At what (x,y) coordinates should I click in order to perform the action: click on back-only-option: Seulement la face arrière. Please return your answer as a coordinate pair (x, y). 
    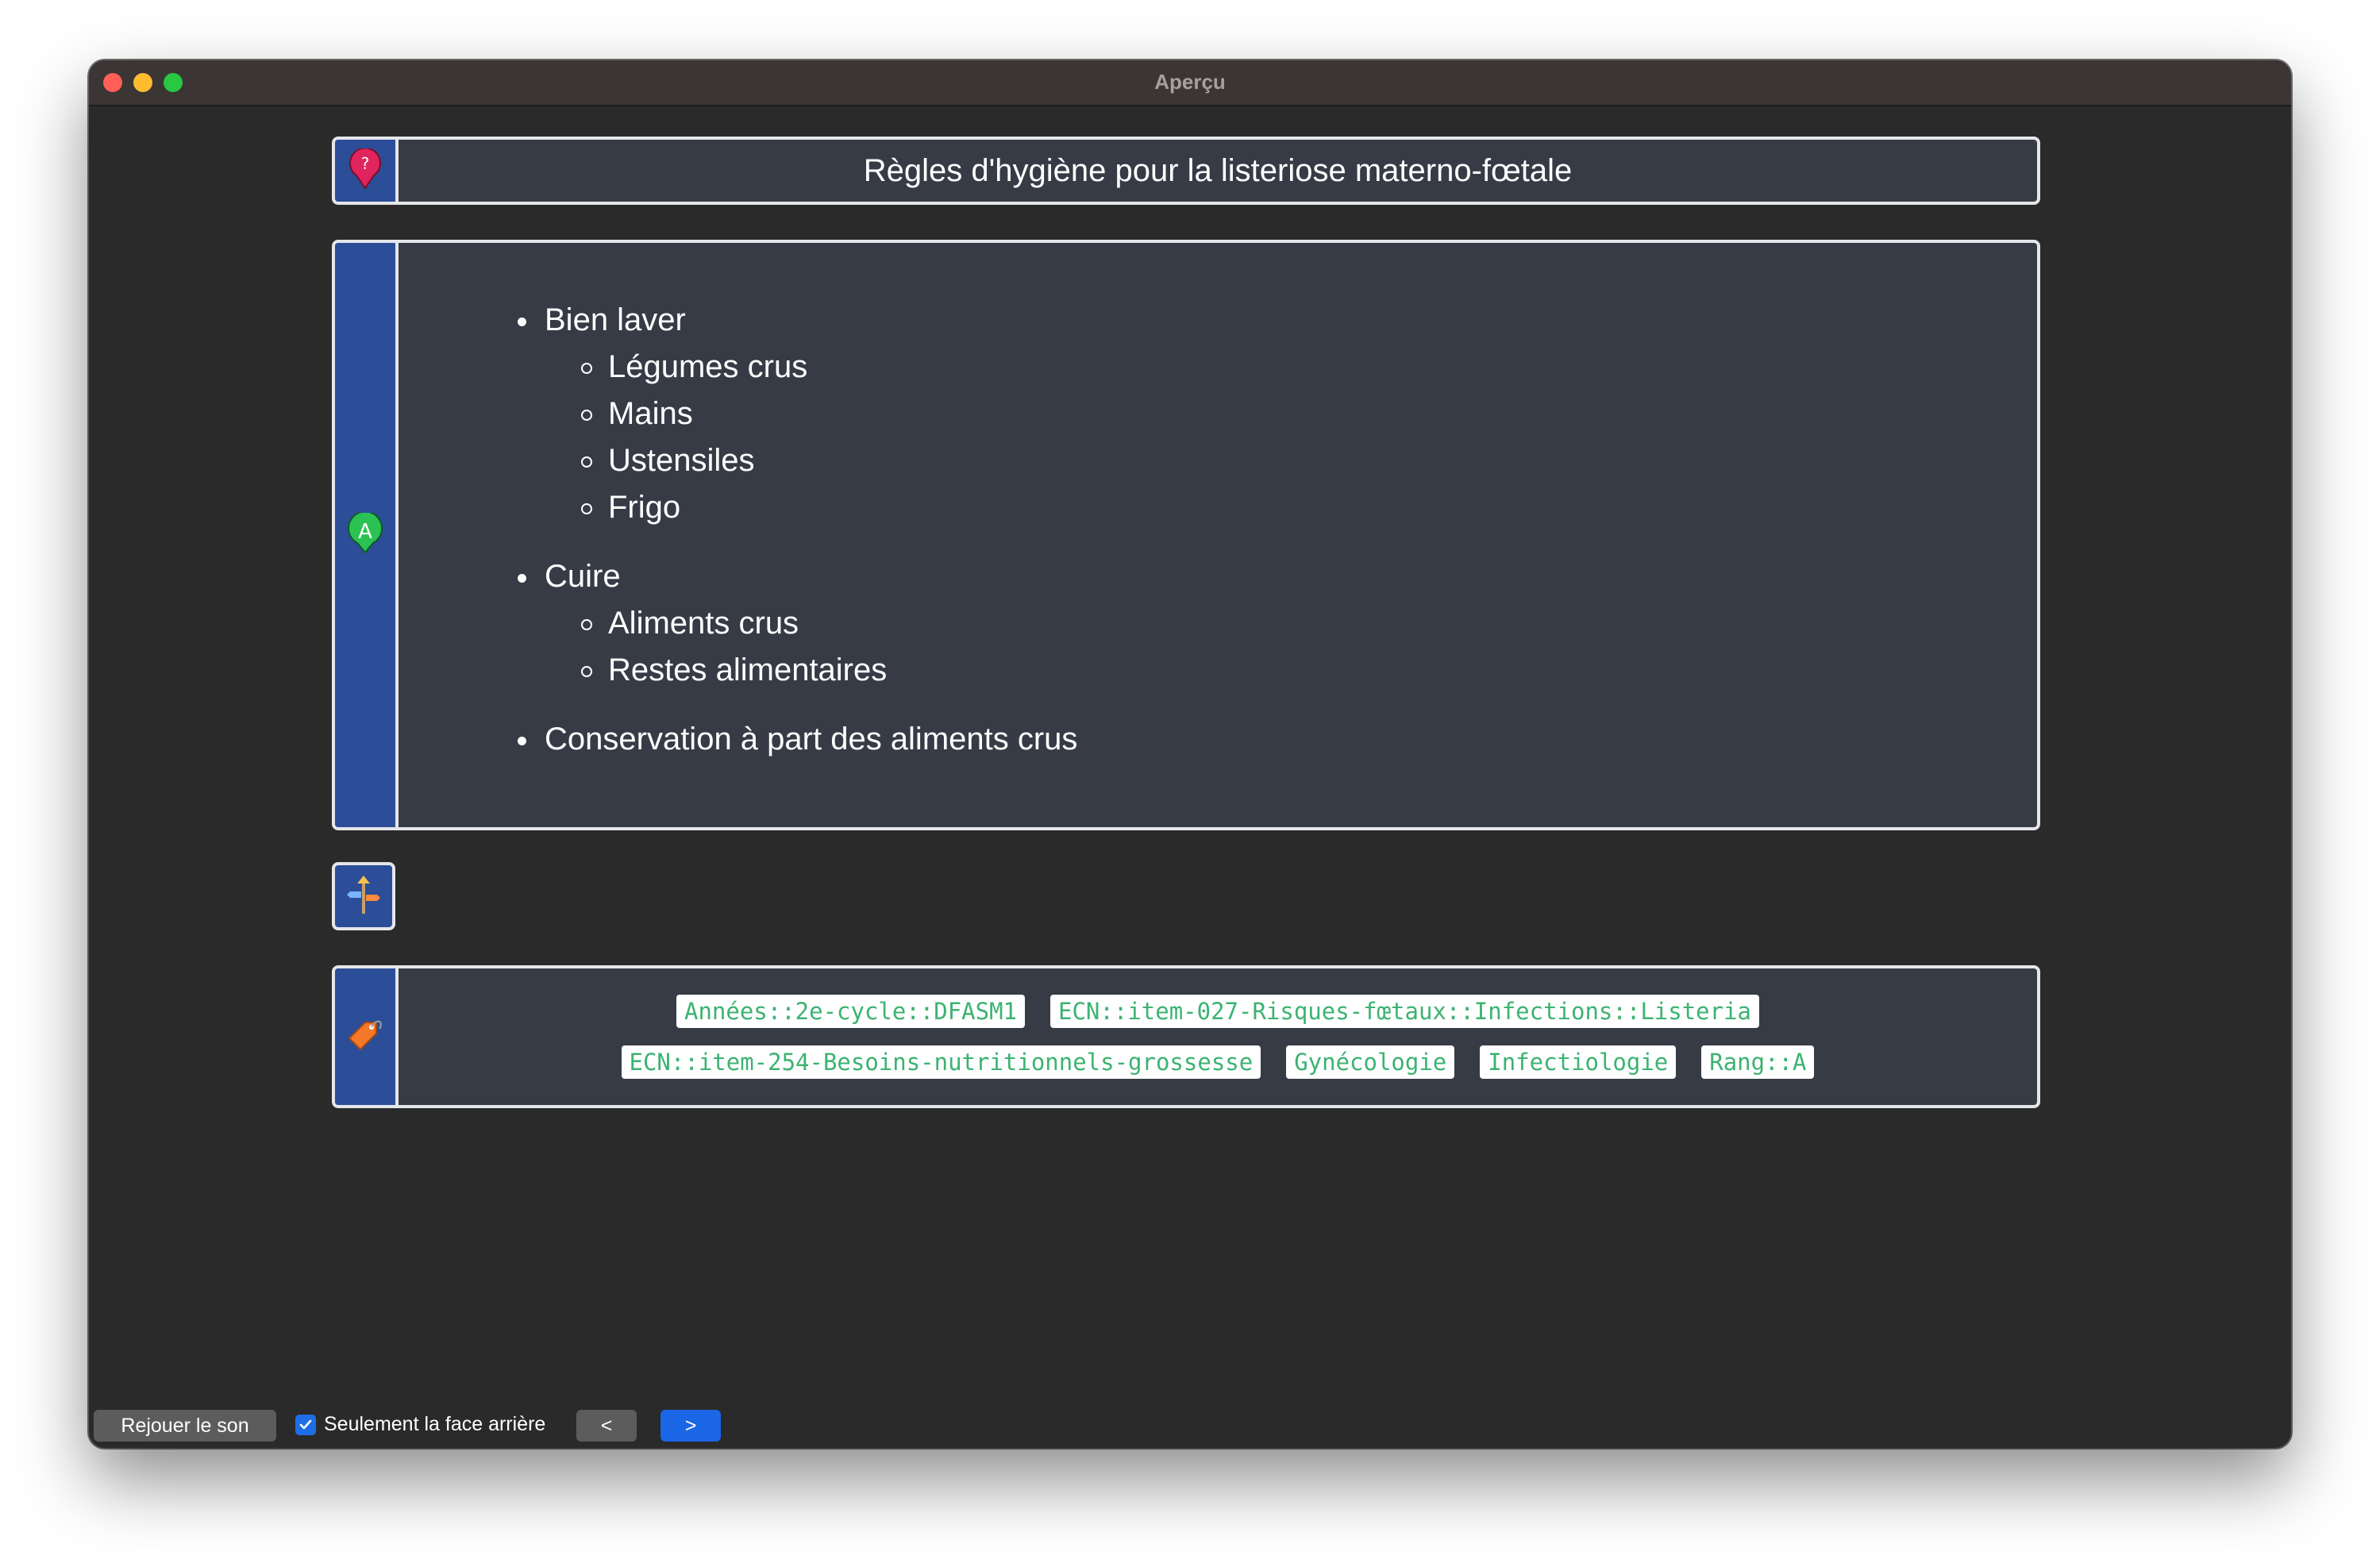
    Looking at the image, I should click on (420, 1424).